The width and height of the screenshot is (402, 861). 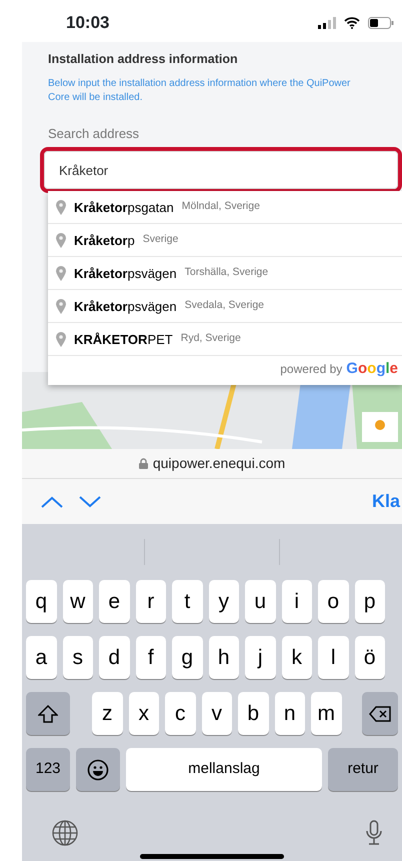 What do you see at coordinates (124, 207) in the screenshot?
I see `suggestion-name: Kråketorpsgatan` at bounding box center [124, 207].